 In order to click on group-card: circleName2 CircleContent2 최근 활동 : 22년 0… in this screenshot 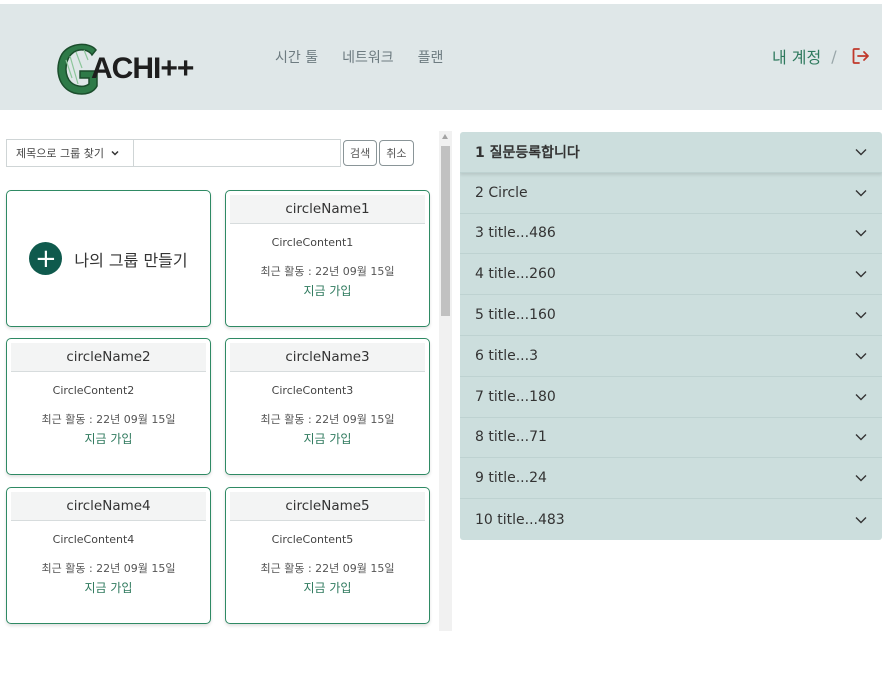, I will do `click(108, 406)`.